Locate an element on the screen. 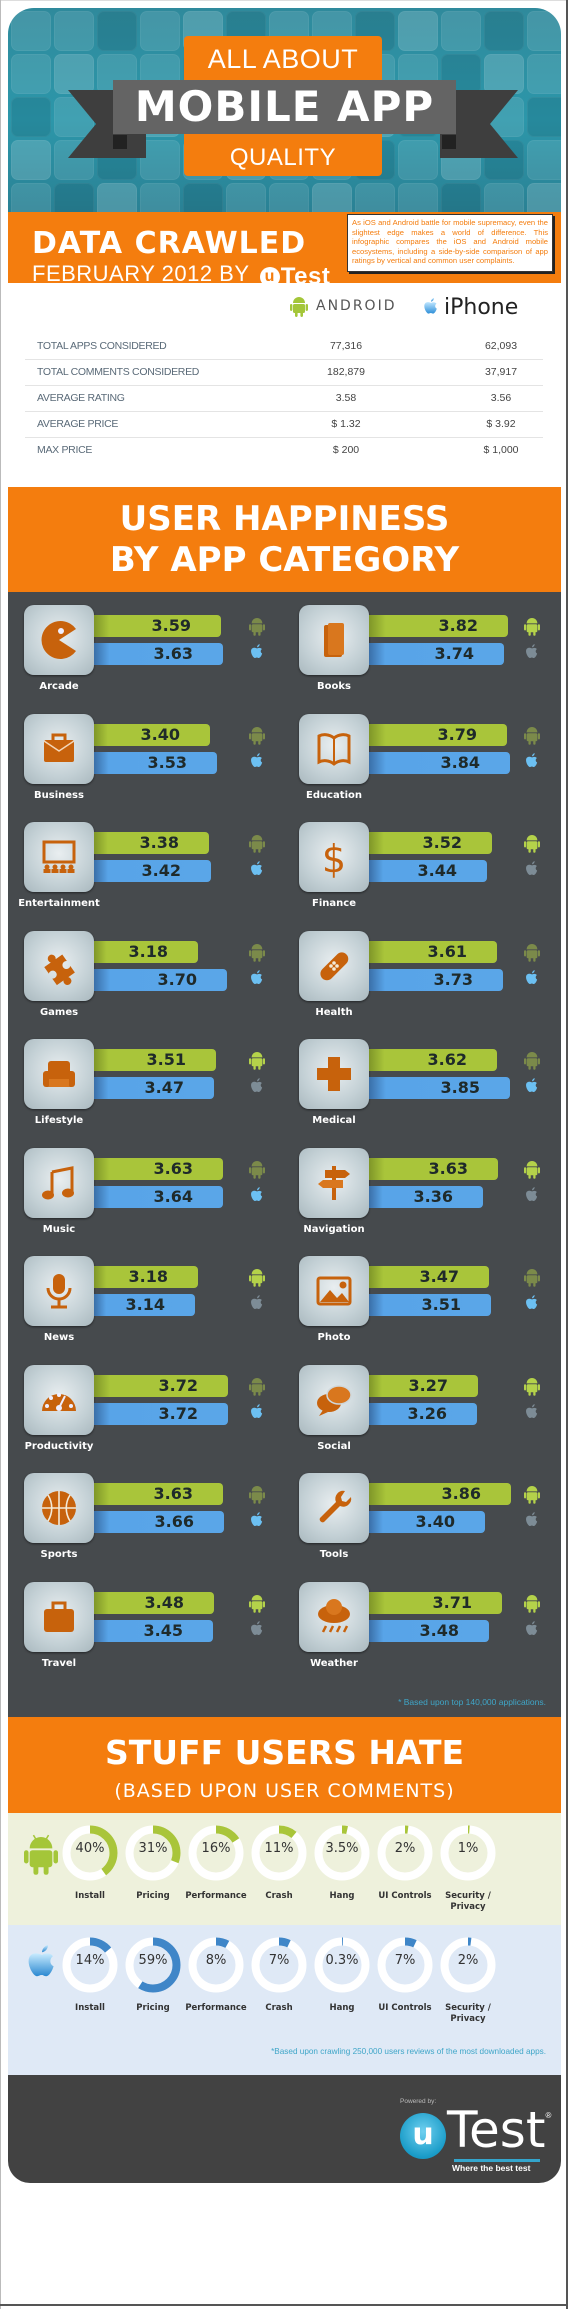 The height and width of the screenshot is (2309, 570). category-label: Education is located at coordinates (334, 795).